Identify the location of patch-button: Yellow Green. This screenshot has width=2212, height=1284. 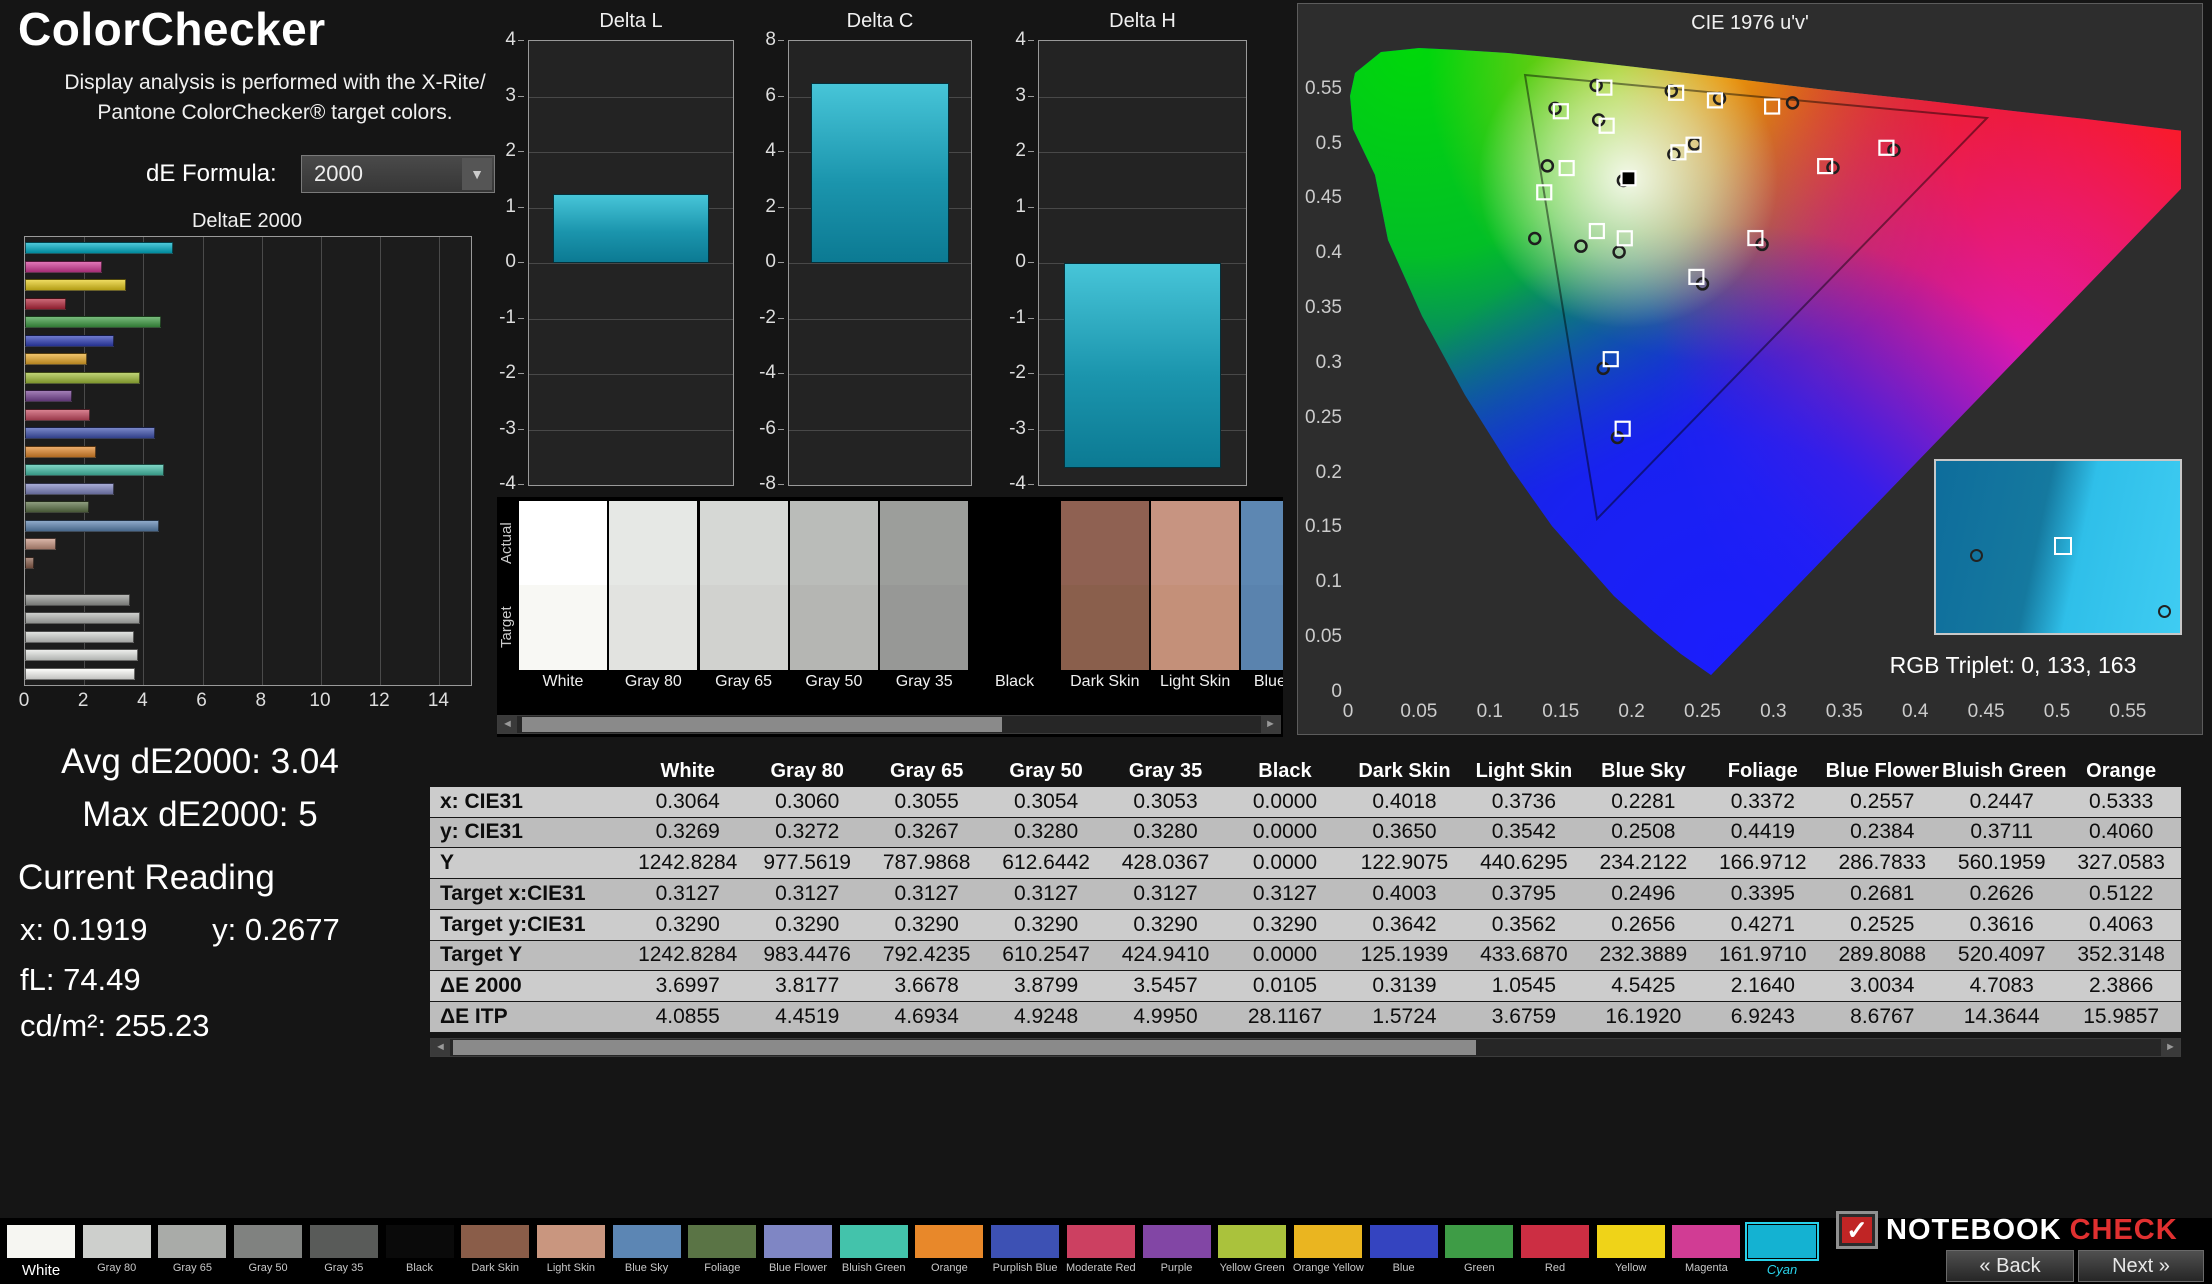
(1252, 1249).